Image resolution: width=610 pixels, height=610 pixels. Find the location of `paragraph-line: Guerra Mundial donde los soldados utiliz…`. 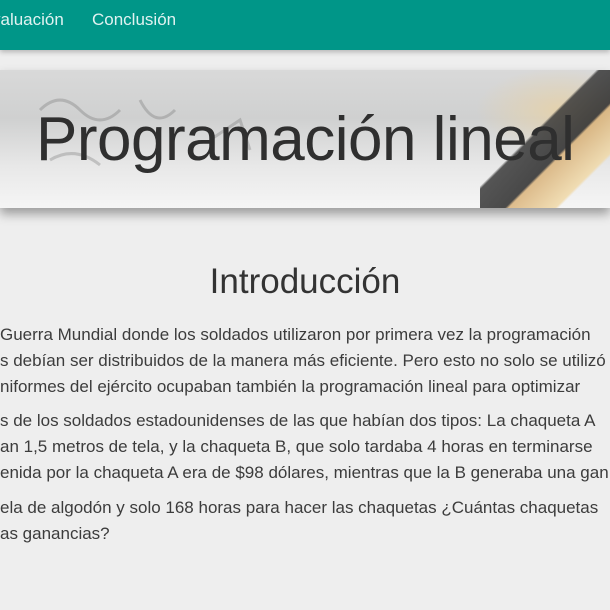

paragraph-line: Guerra Mundial donde los soldados utiliz… is located at coordinates (295, 334).